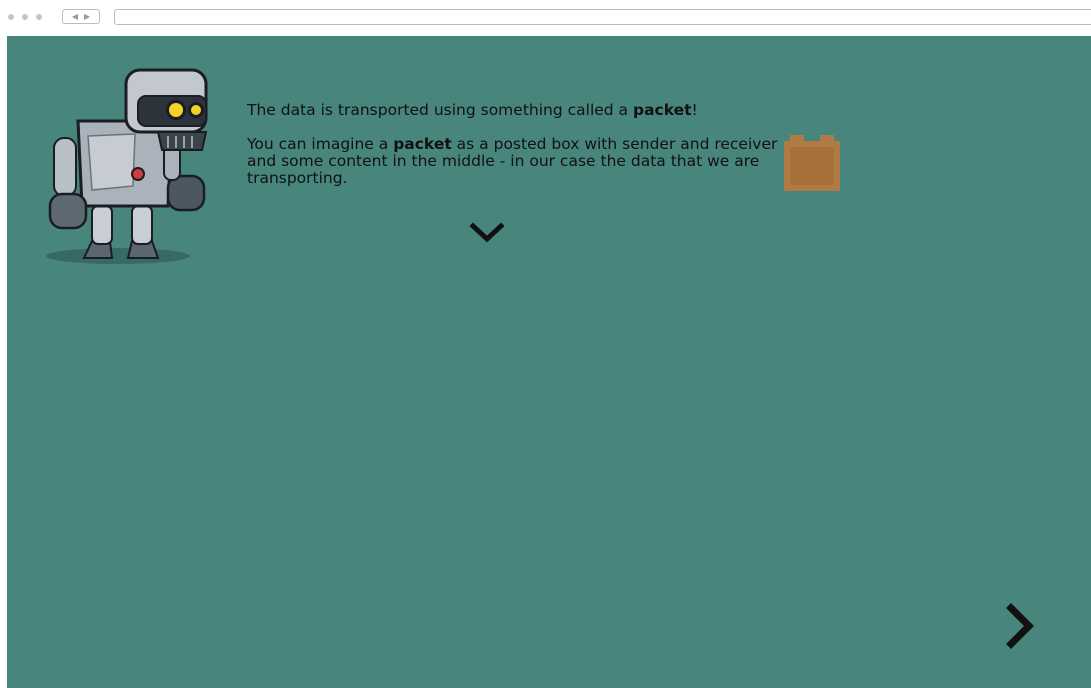 Image resolution: width=1091 pixels, height=688 pixels. Describe the element at coordinates (25, 17) in the screenshot. I see `window-minimize-dot` at that location.